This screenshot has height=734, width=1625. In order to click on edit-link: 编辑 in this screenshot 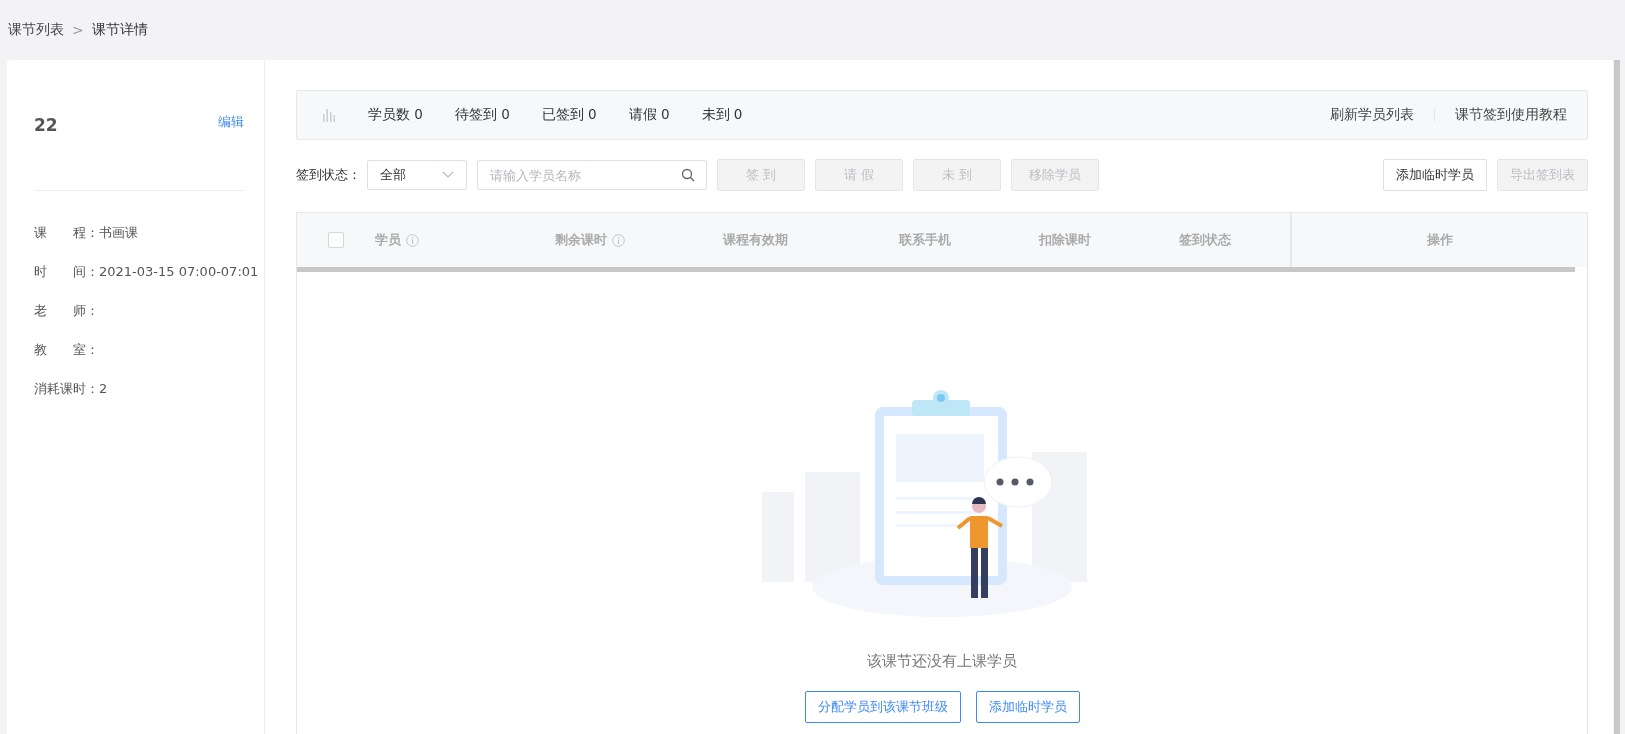, I will do `click(231, 122)`.